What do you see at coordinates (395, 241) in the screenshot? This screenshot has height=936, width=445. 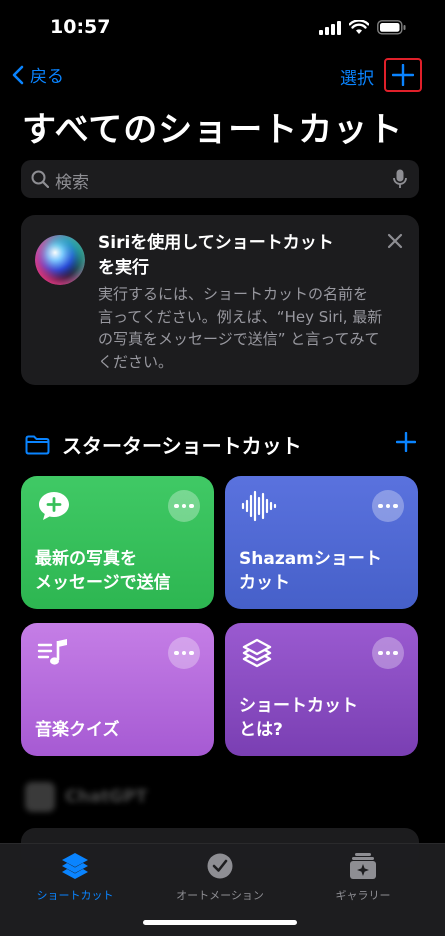 I see `close-icon` at bounding box center [395, 241].